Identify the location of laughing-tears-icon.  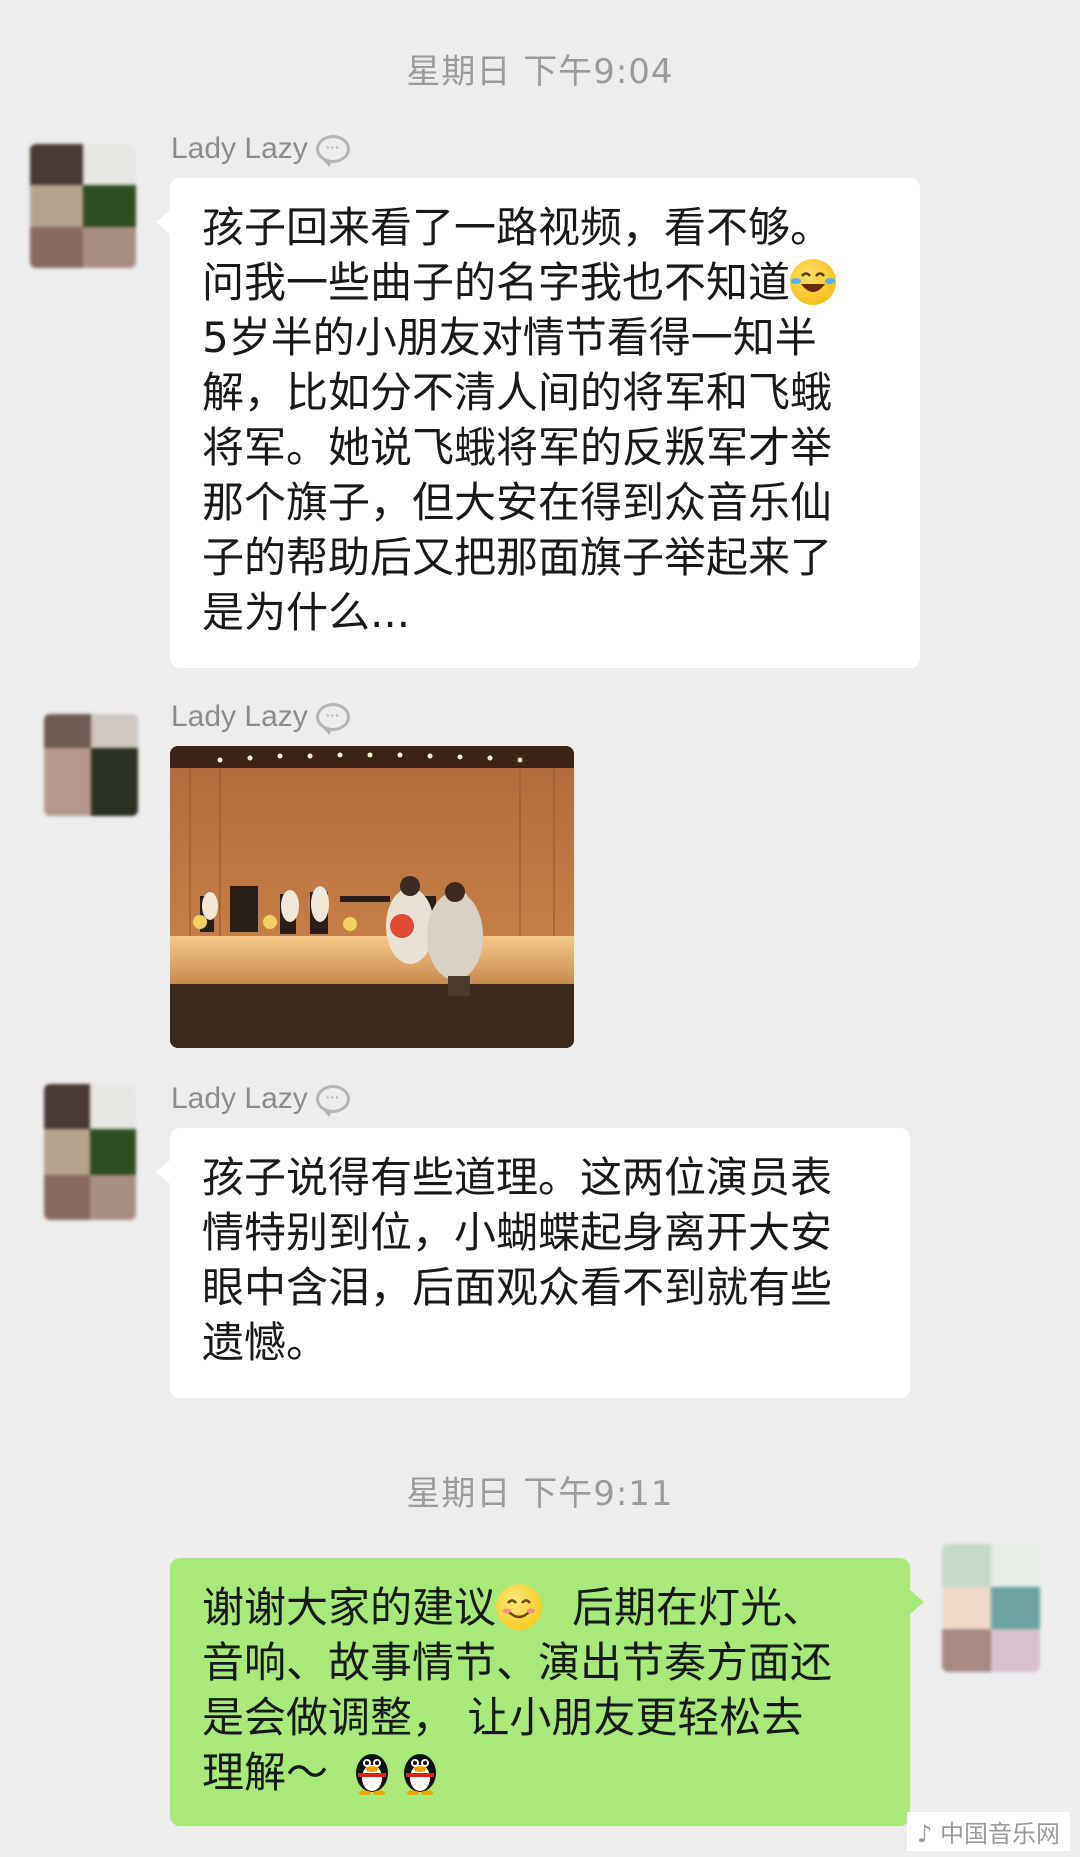
(813, 282).